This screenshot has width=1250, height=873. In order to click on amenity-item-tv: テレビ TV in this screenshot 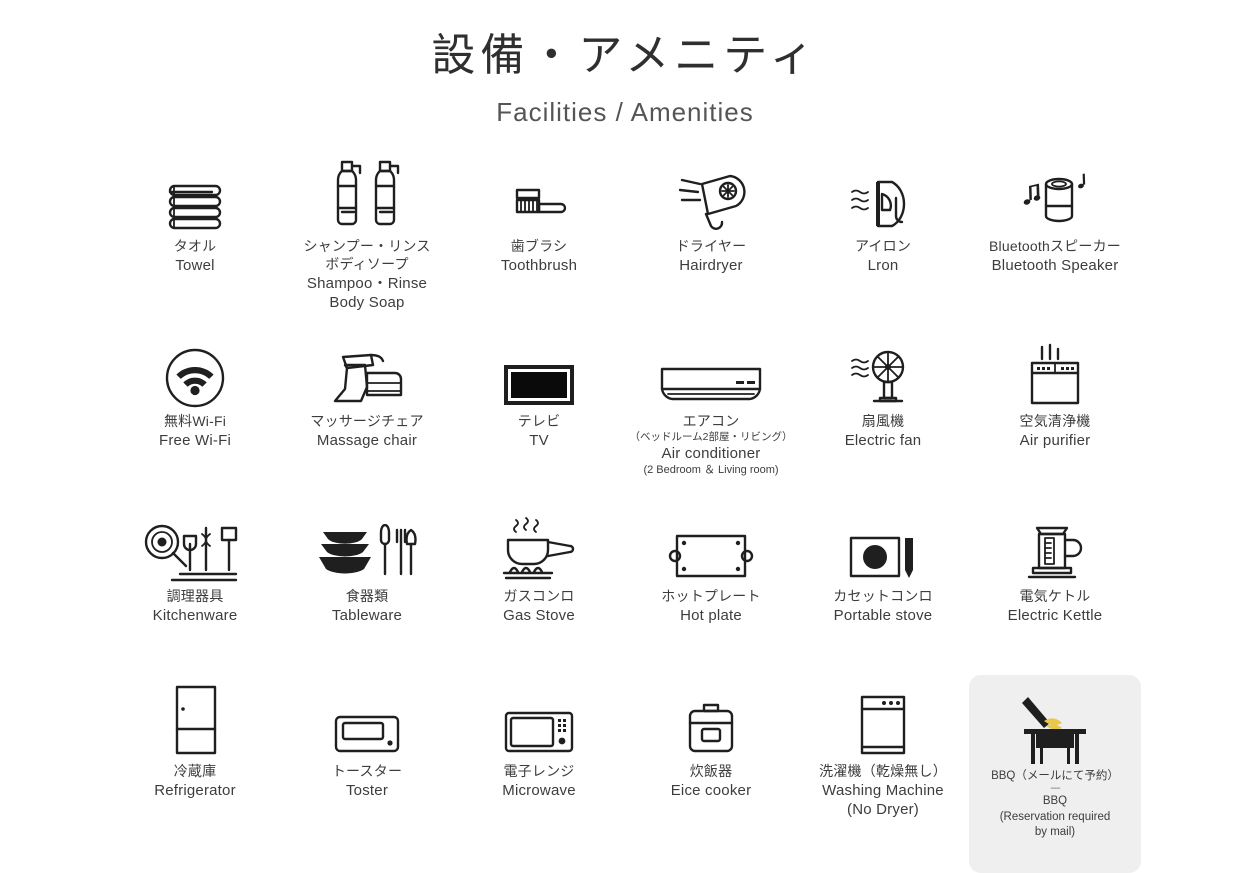, I will do `click(539, 418)`.